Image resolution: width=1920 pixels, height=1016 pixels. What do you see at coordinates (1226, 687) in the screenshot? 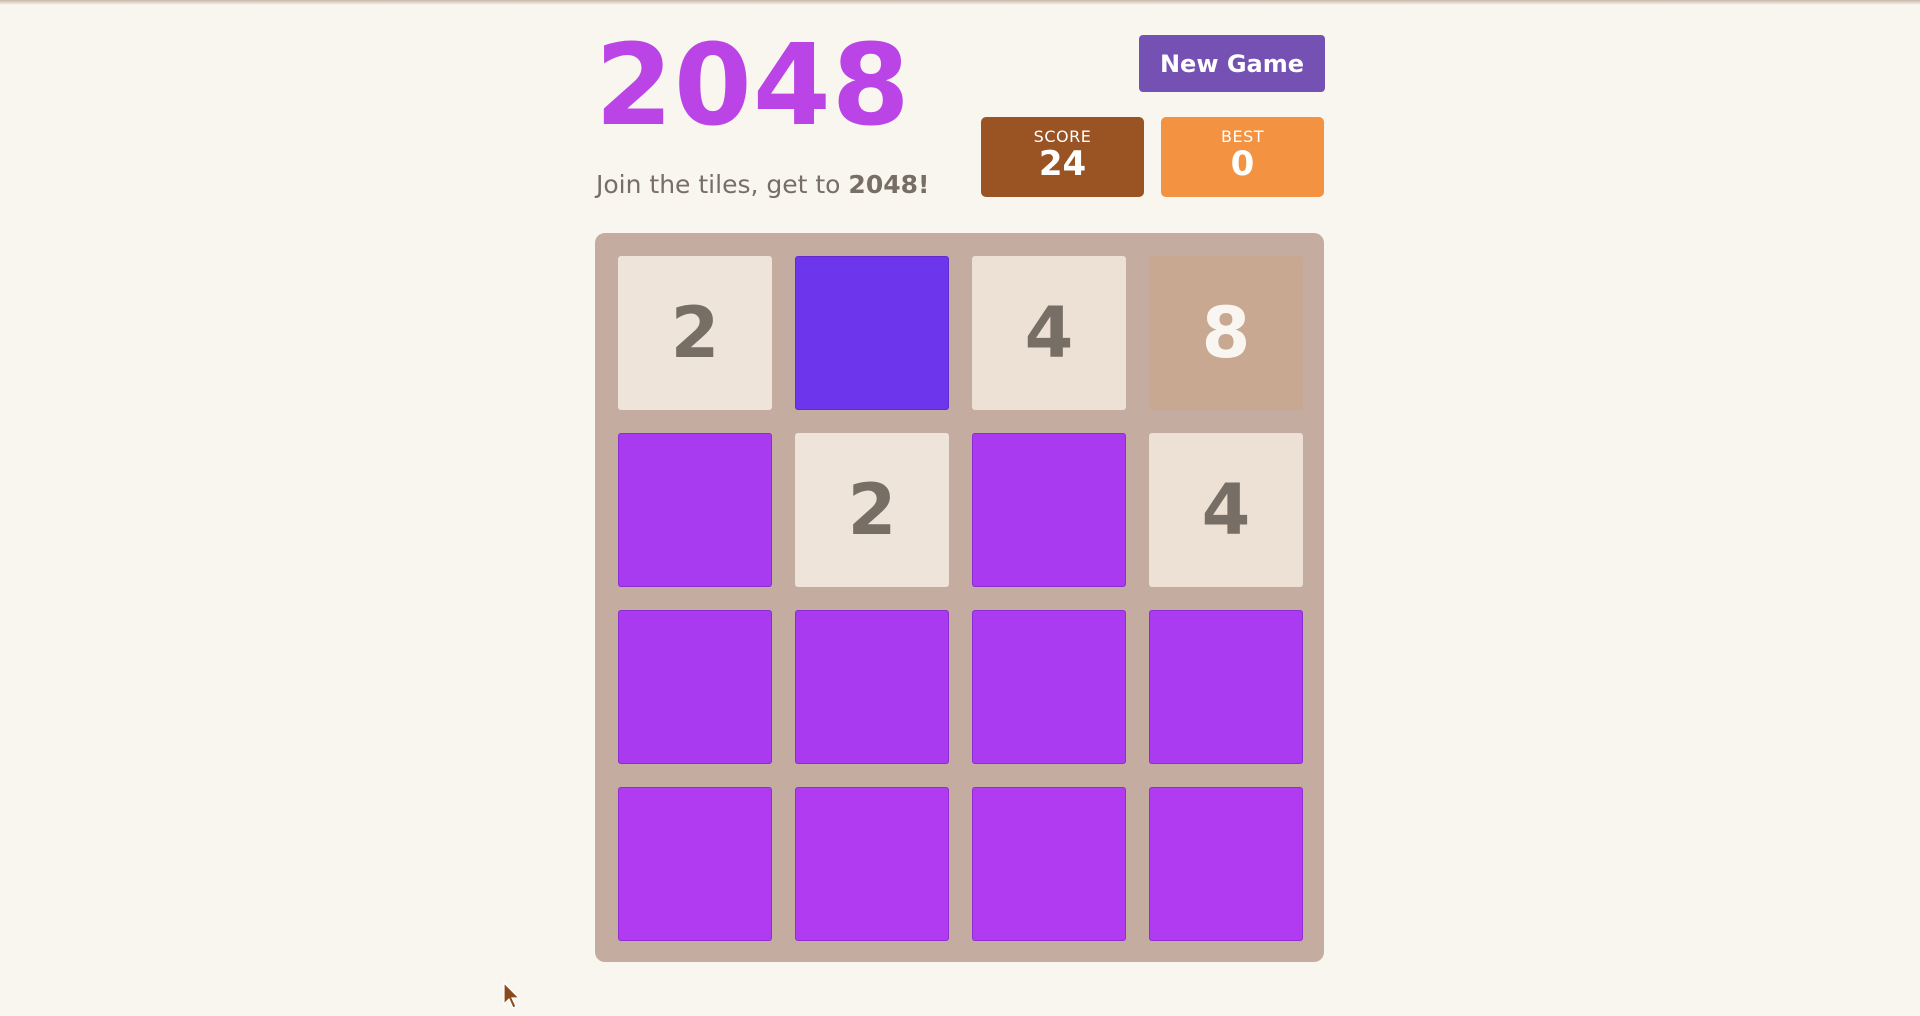
I see `tile-r3-c4` at bounding box center [1226, 687].